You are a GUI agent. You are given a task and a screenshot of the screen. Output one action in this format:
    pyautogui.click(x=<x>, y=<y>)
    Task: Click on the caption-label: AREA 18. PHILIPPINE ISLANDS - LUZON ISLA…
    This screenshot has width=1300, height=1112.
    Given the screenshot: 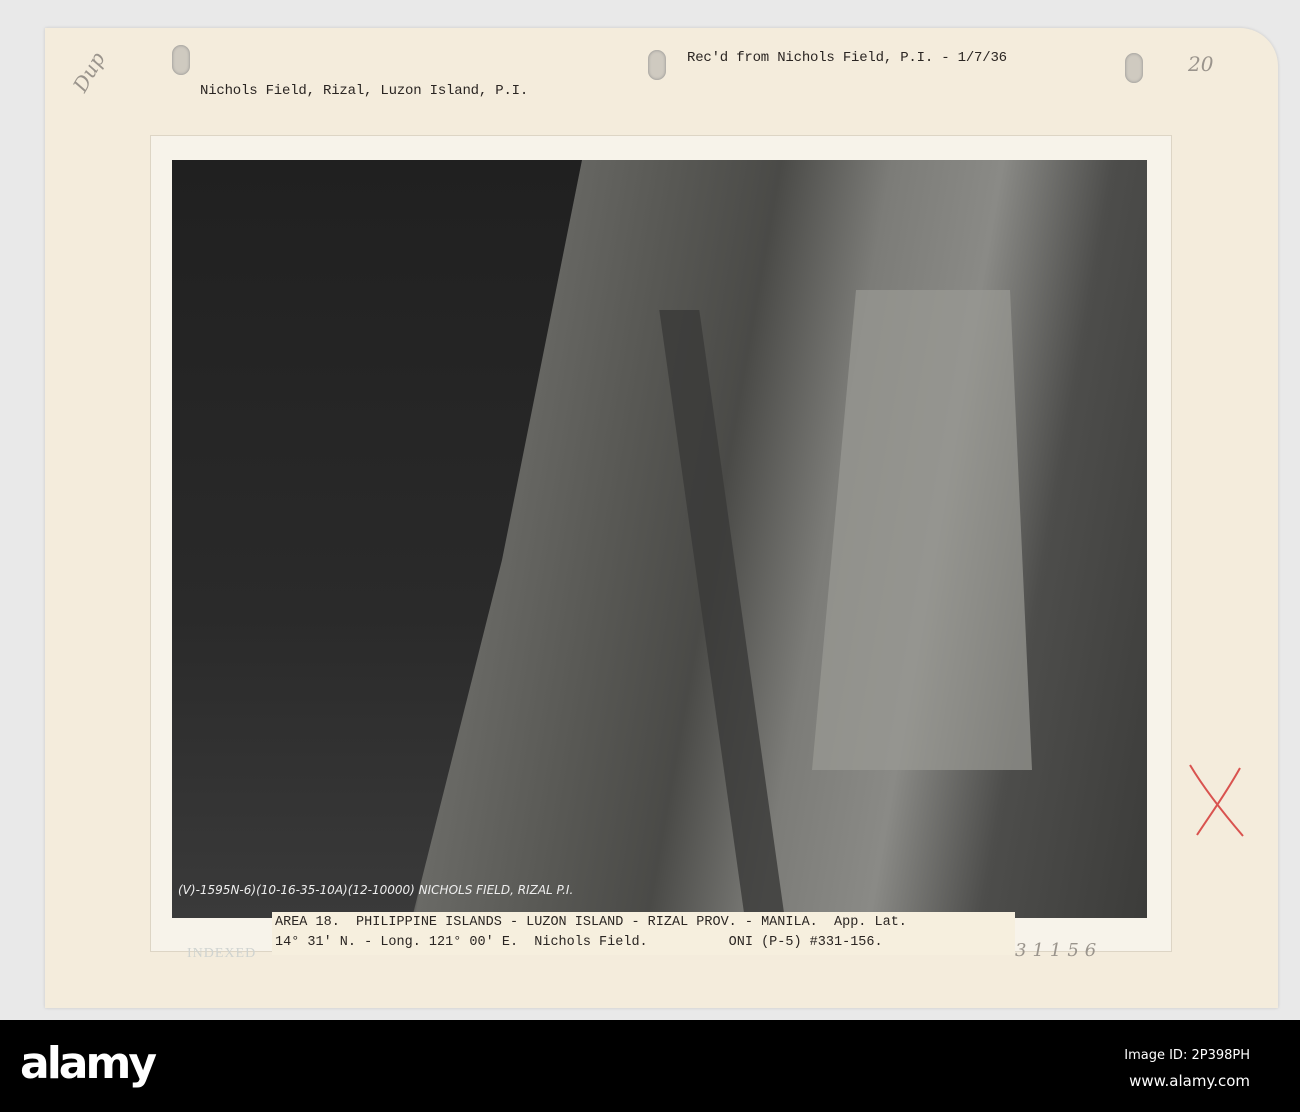 What is the action you would take?
    pyautogui.click(x=643, y=933)
    